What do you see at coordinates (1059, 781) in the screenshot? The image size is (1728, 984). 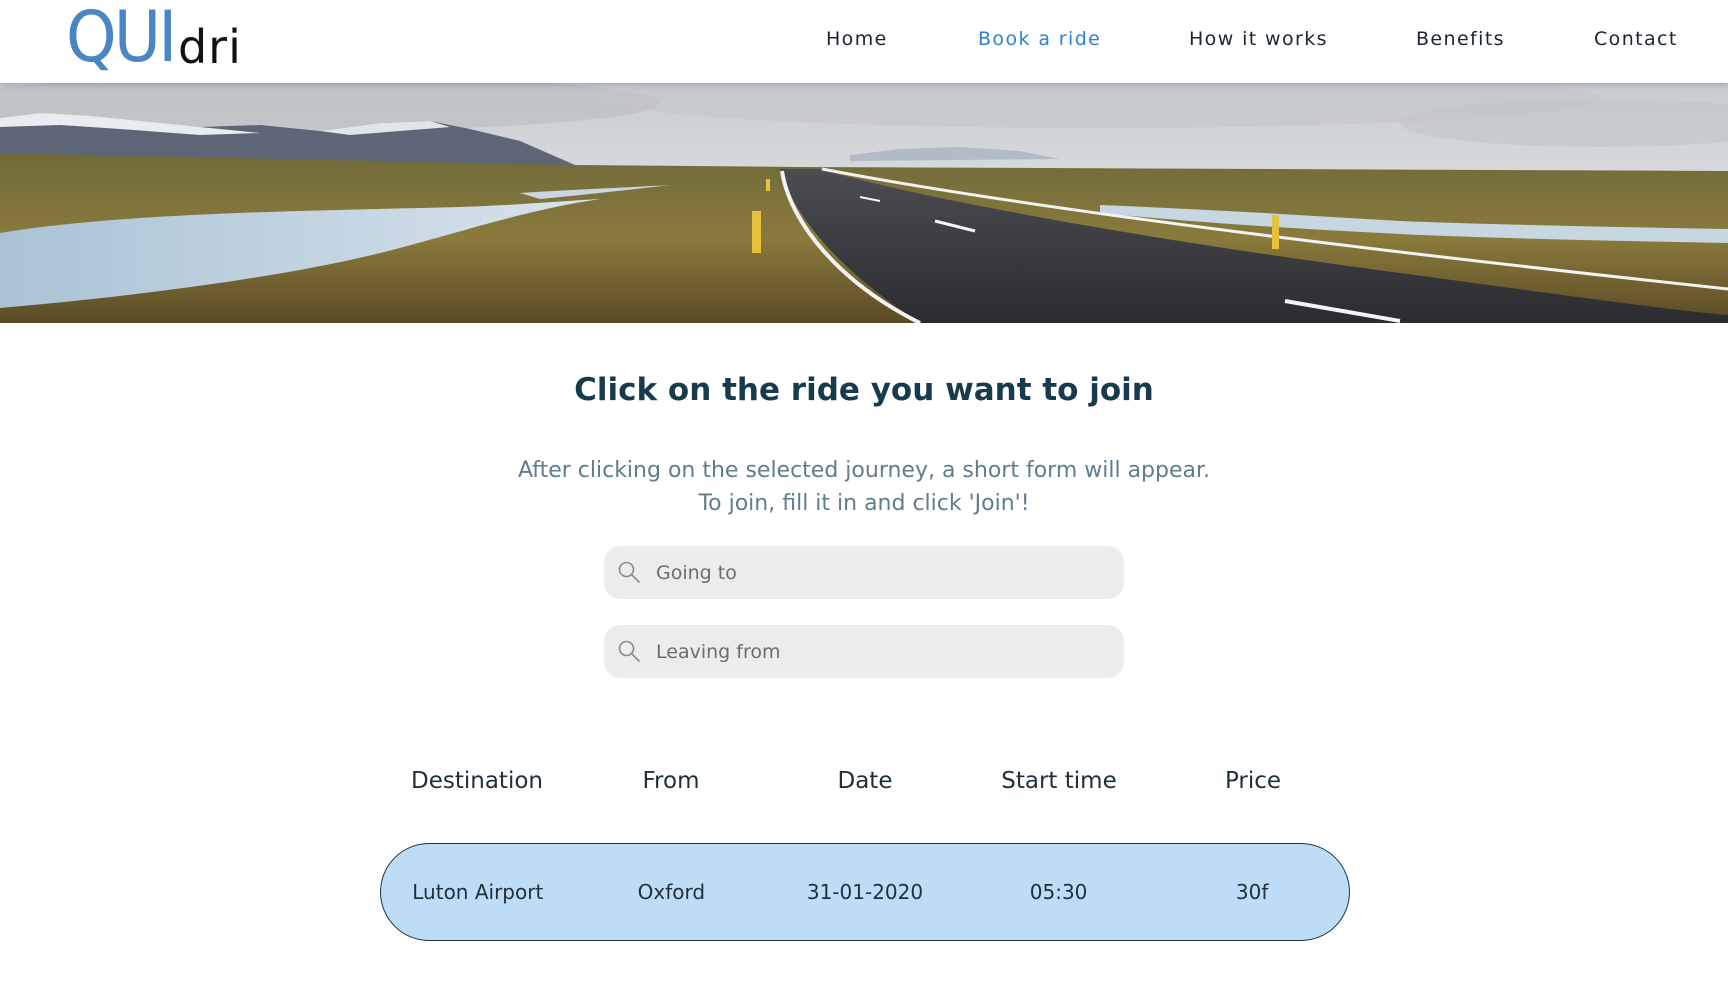 I see `header-start-time: Start time` at bounding box center [1059, 781].